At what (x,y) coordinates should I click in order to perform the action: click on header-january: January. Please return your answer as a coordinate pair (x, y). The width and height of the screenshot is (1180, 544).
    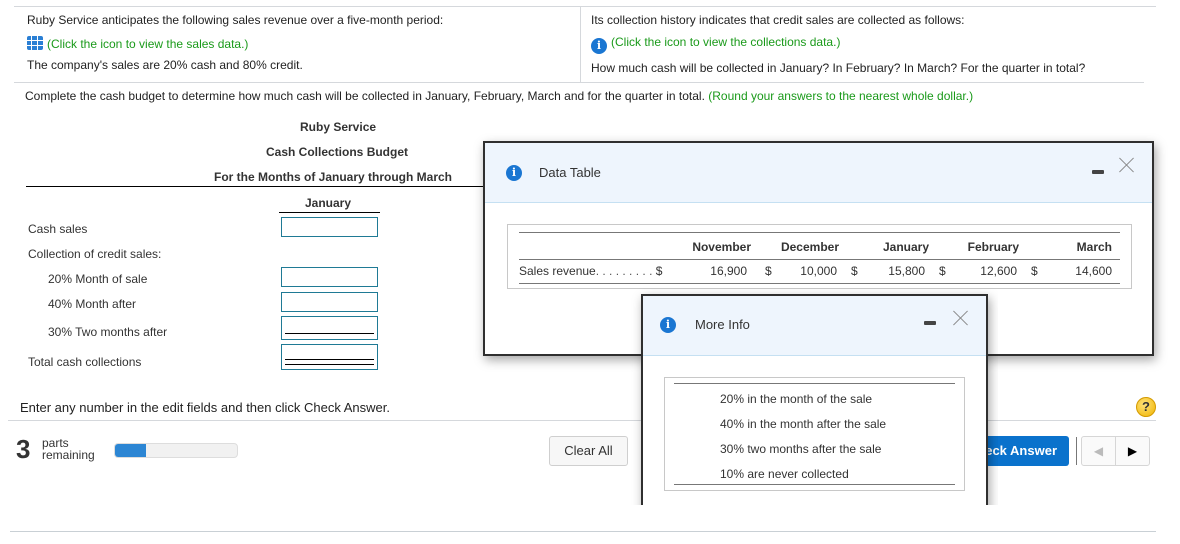
    Looking at the image, I should click on (905, 246).